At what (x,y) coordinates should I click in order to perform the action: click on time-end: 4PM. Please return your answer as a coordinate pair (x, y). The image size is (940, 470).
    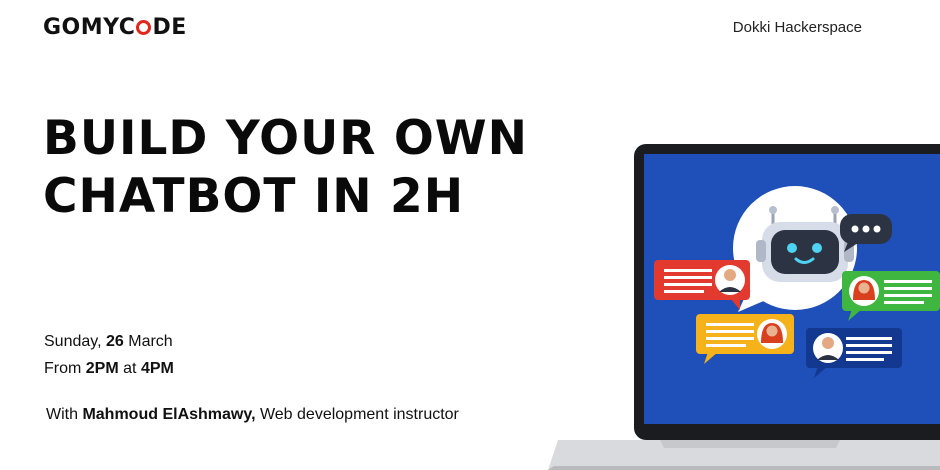
    Looking at the image, I should click on (157, 368).